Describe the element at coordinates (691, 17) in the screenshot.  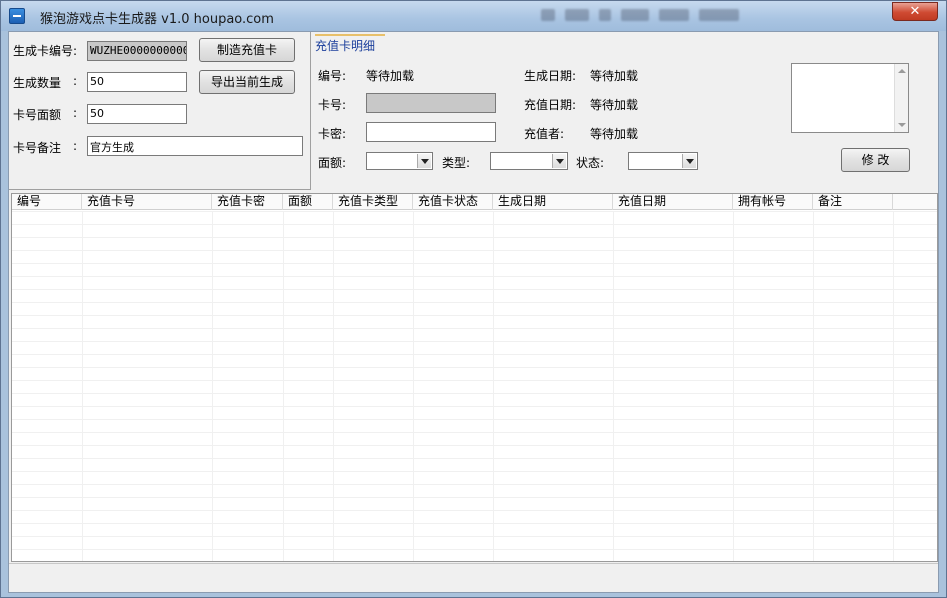
I see `blurred-taskbar-region` at that location.